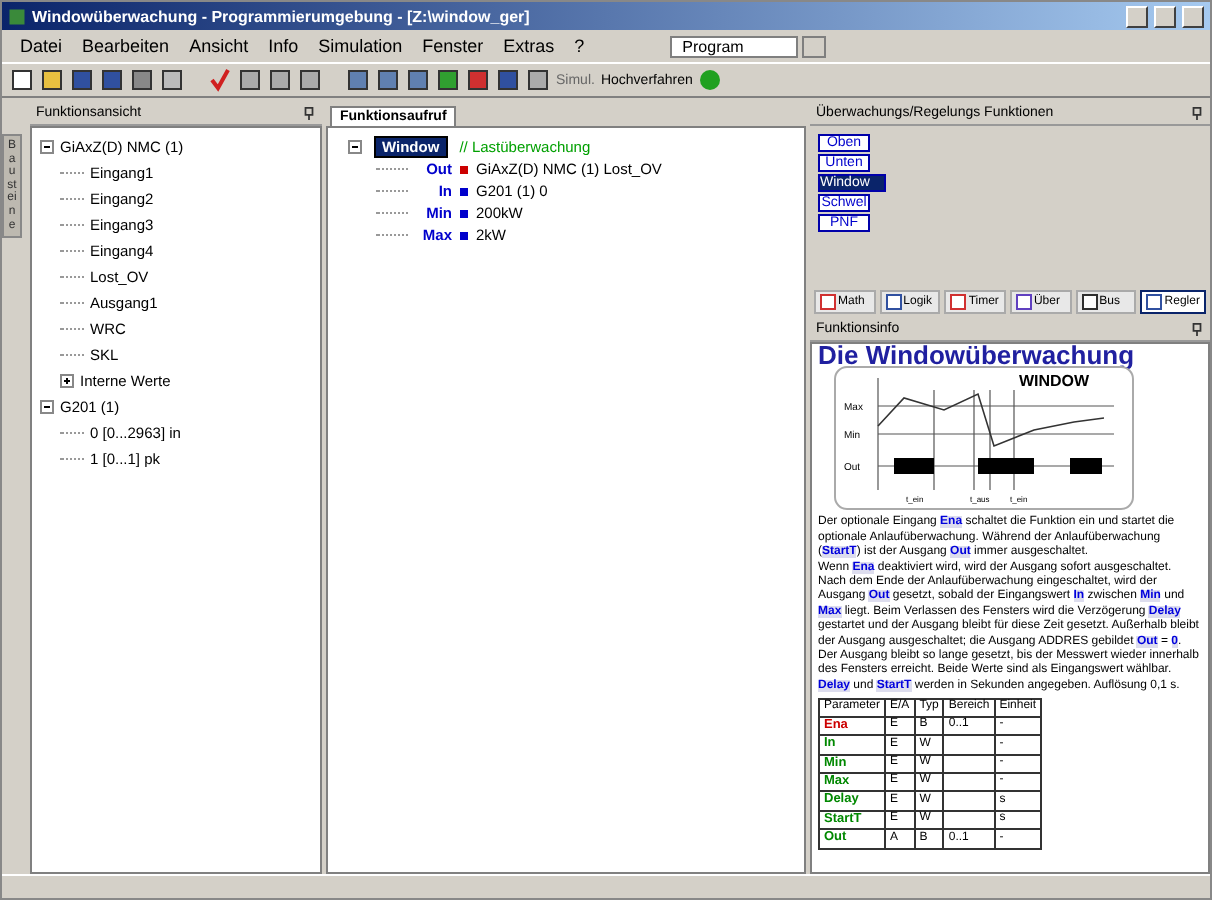 Image resolution: width=1212 pixels, height=900 pixels. What do you see at coordinates (814, 46) in the screenshot?
I see `dropdown-button` at bounding box center [814, 46].